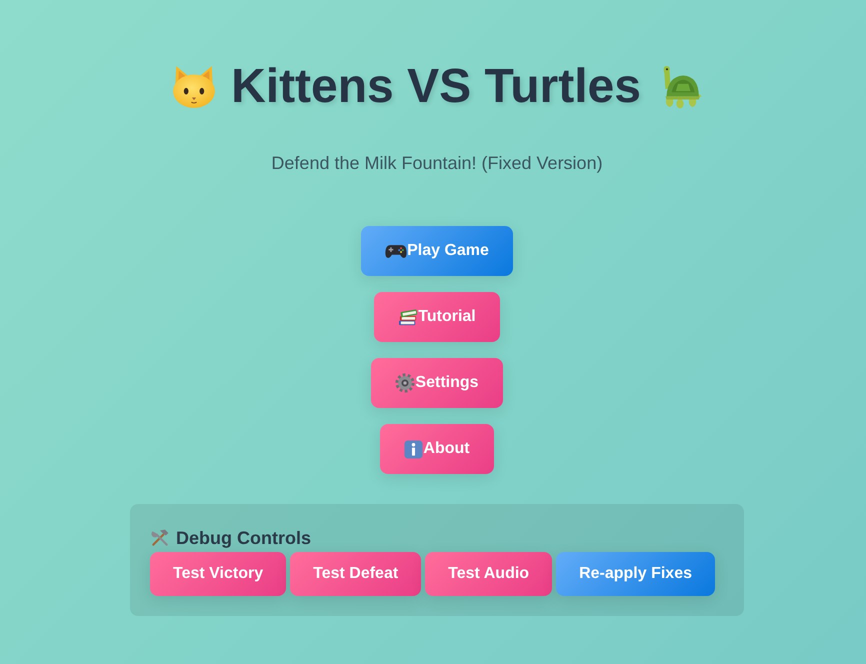  I want to click on hammer-and-wrench-icon, so click(160, 538).